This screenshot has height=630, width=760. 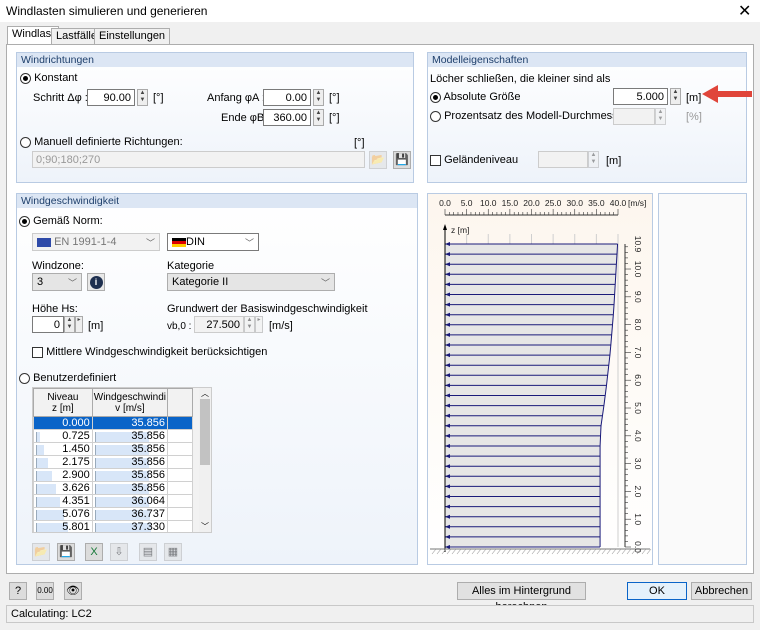 I want to click on label: Absolute Größe, so click(x=482, y=97).